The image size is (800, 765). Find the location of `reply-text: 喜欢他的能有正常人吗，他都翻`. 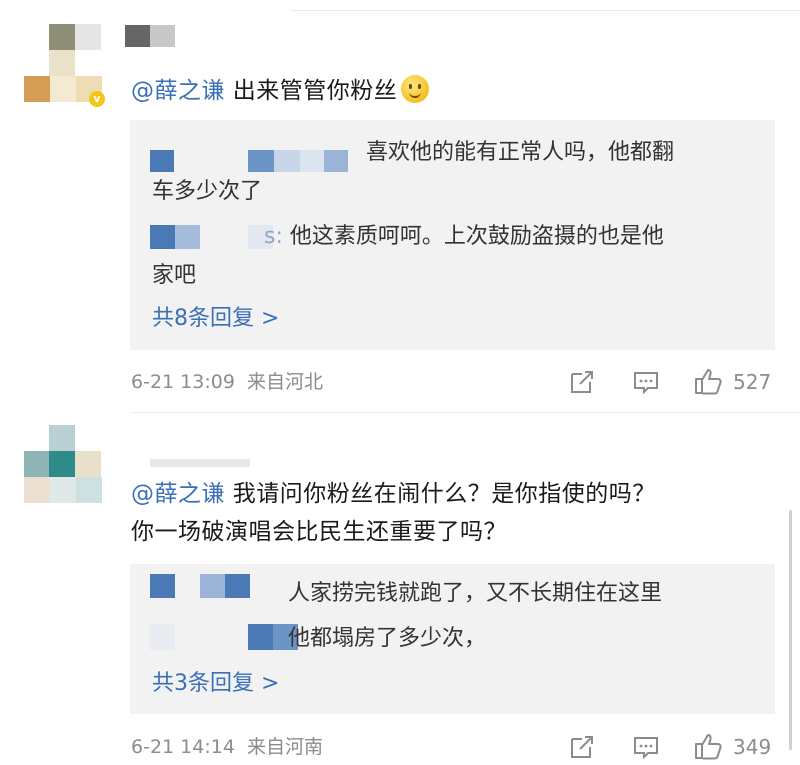

reply-text: 喜欢他的能有正常人吗，他都翻 is located at coordinates (520, 152).